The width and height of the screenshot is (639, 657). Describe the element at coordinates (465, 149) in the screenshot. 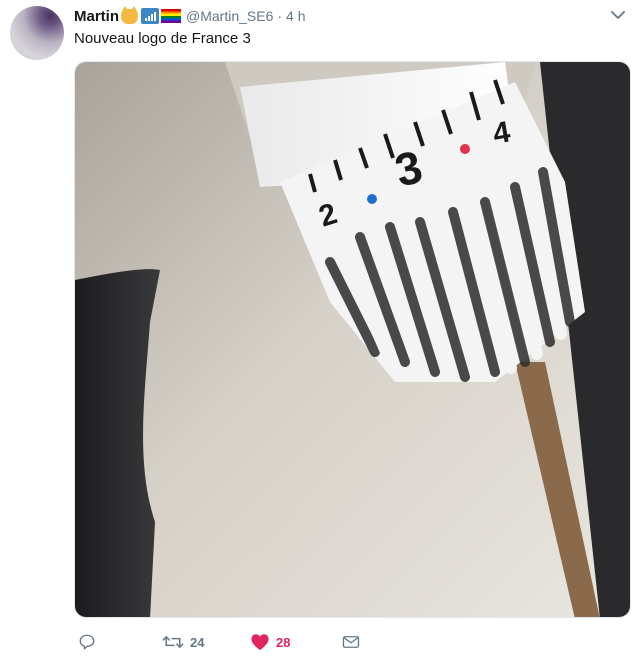

I see `red-dot` at that location.